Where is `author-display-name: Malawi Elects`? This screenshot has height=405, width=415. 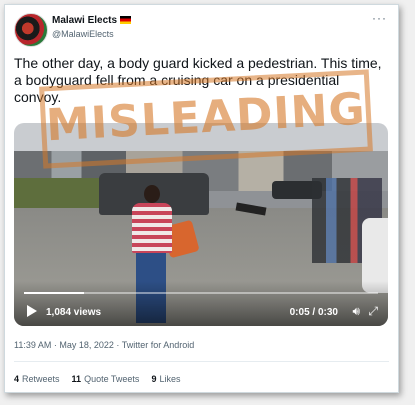
author-display-name: Malawi Elects is located at coordinates (92, 20).